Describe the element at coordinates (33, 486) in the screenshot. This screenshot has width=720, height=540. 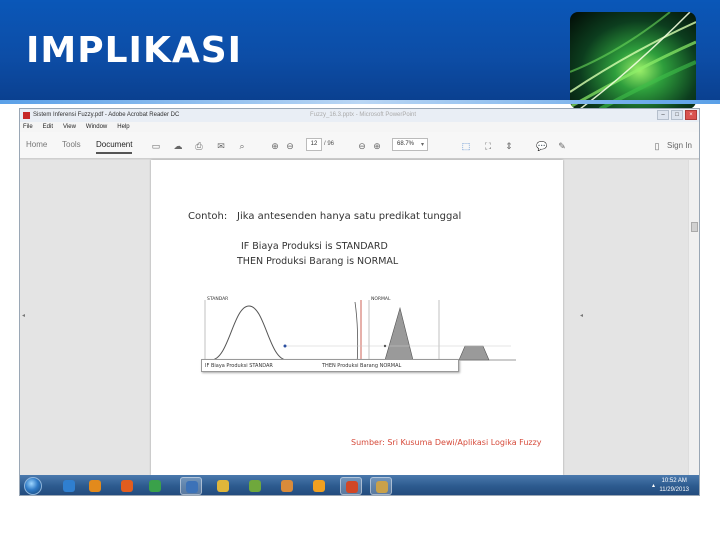
I see `start-button` at that location.